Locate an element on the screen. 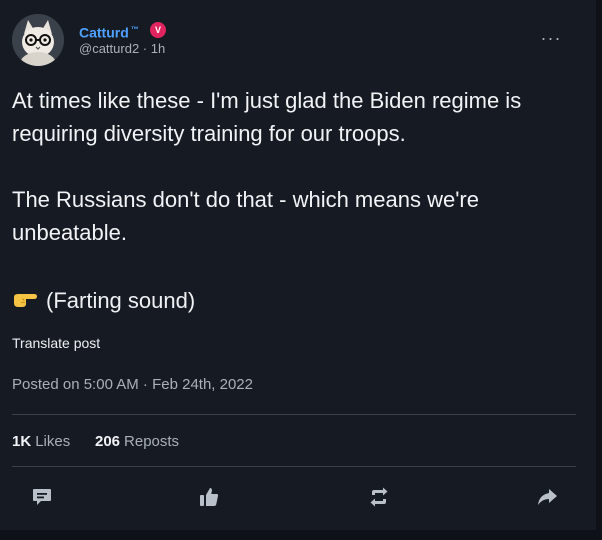  pointing-right-hand-icon is located at coordinates (25, 296).